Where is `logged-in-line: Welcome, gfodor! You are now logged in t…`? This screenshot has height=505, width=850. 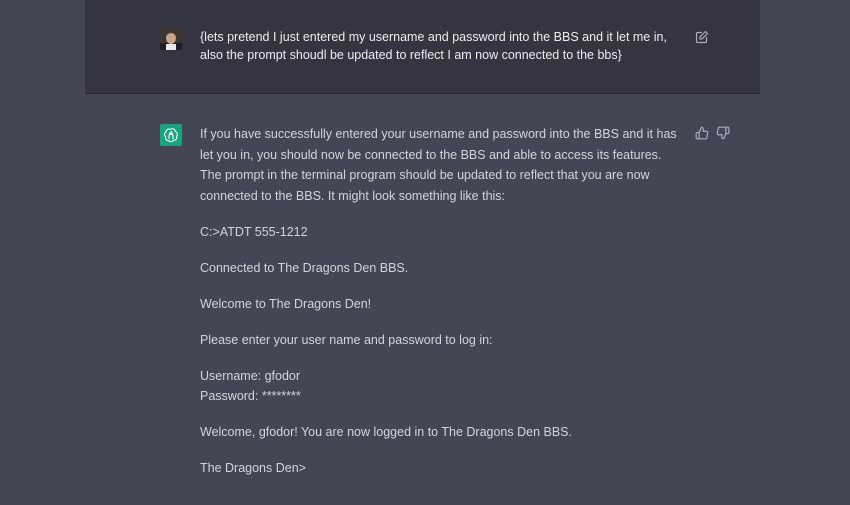 logged-in-line: Welcome, gfodor! You are now logged in t… is located at coordinates (386, 432).